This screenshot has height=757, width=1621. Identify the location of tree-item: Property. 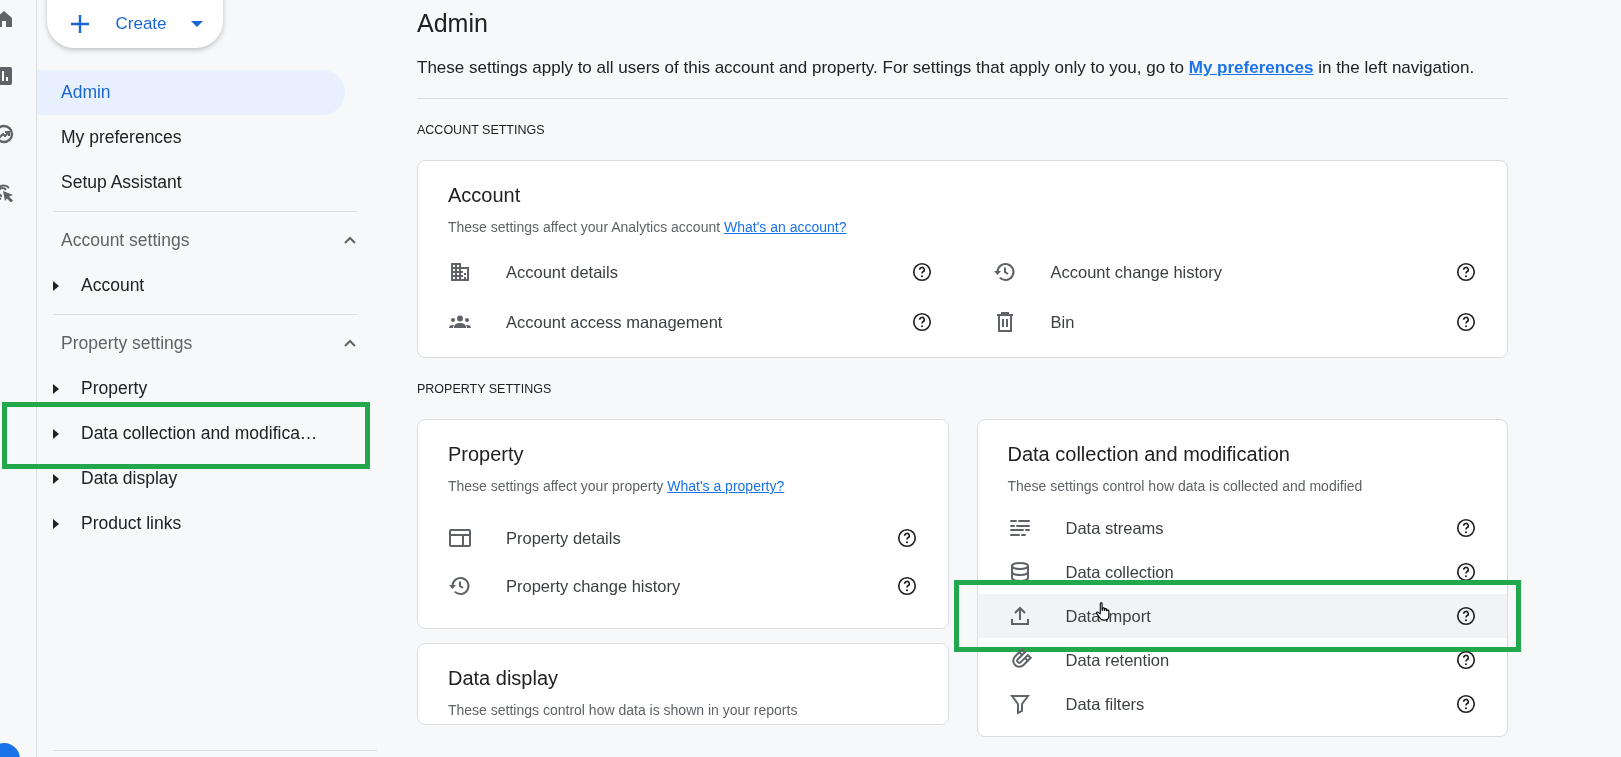
(197, 388).